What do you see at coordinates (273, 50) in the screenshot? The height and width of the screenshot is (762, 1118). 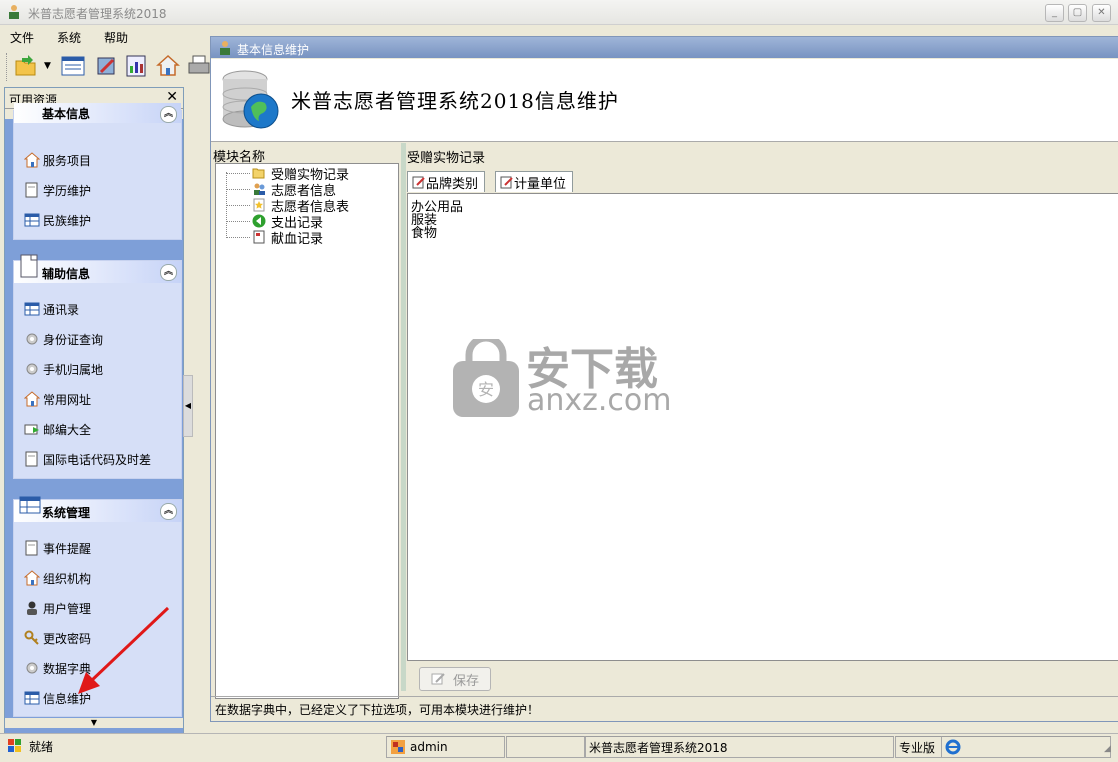 I see `child-window-title: 基本信息维护` at bounding box center [273, 50].